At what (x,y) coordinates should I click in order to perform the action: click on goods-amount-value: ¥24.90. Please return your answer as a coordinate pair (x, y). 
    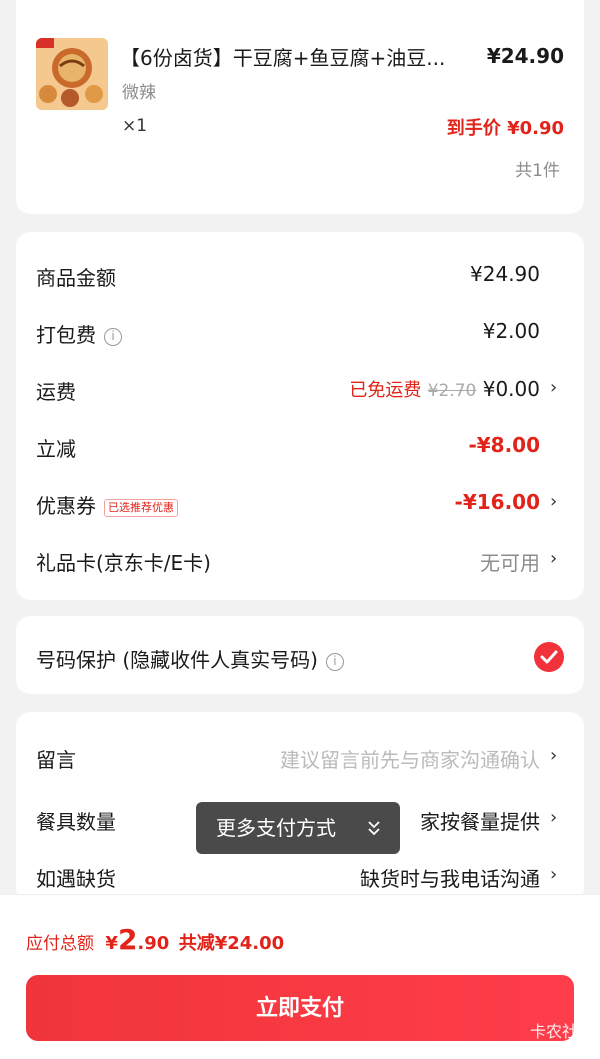
    Looking at the image, I should click on (505, 274).